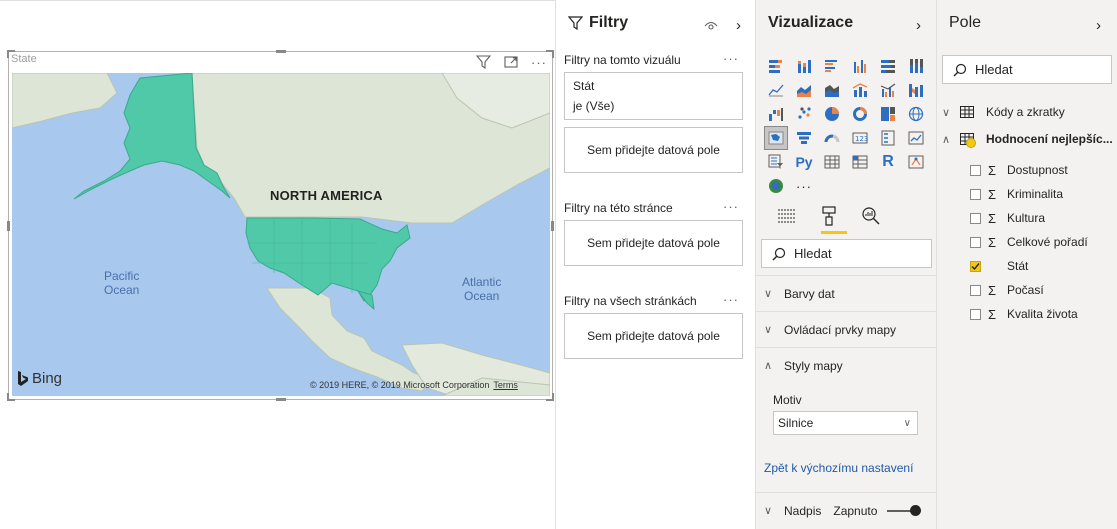 The width and height of the screenshot is (1117, 529). Describe the element at coordinates (1035, 194) in the screenshot. I see `field-name: Kriminalita` at that location.